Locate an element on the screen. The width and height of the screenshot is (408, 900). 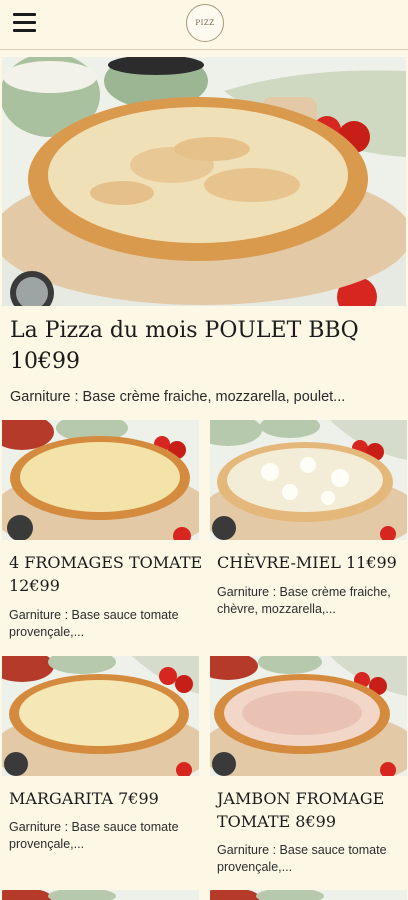
product-image-margarita is located at coordinates (100, 716).